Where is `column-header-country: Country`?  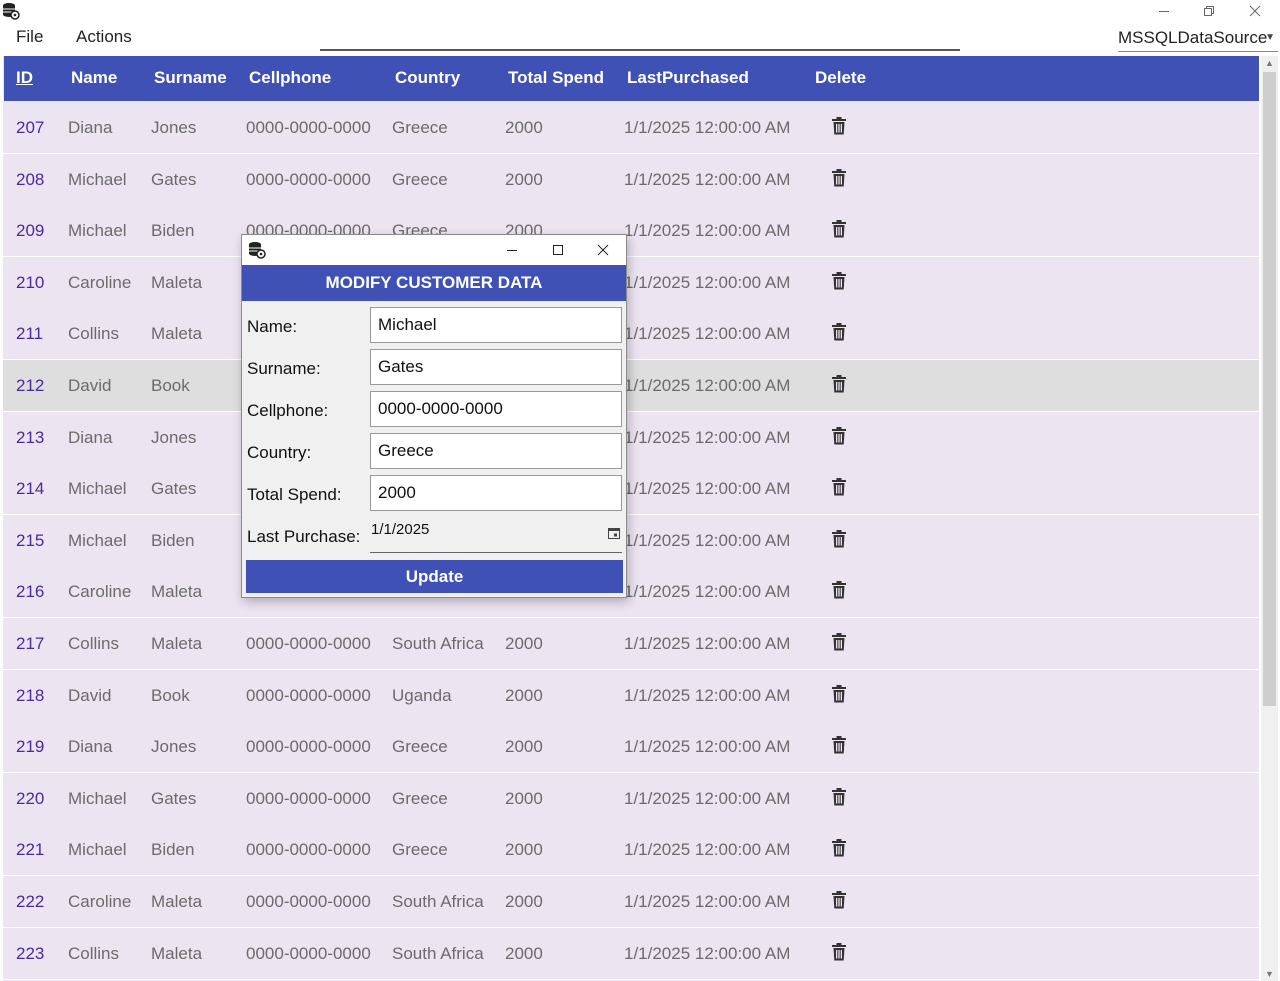
column-header-country: Country is located at coordinates (427, 78).